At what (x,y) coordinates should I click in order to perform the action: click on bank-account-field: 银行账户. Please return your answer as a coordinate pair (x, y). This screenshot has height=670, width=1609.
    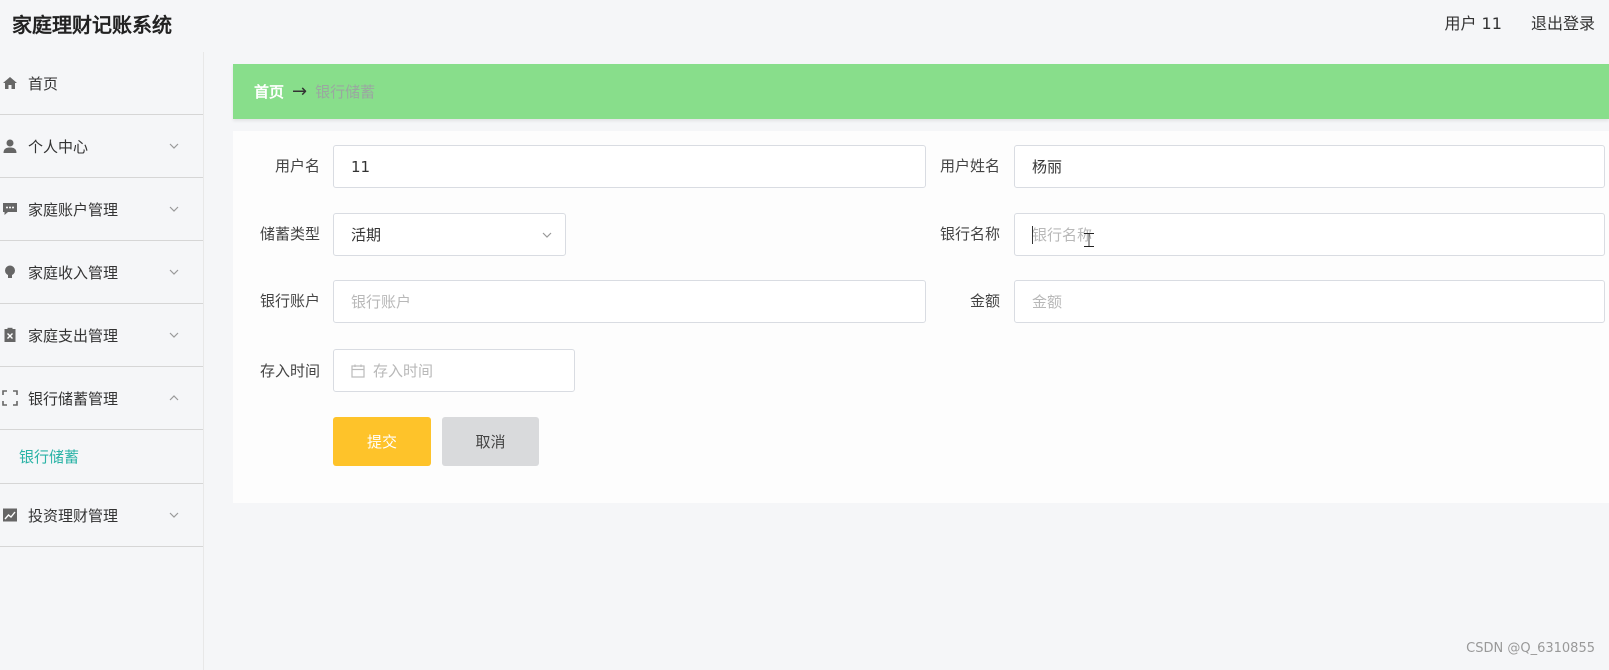
    Looking at the image, I should click on (629, 301).